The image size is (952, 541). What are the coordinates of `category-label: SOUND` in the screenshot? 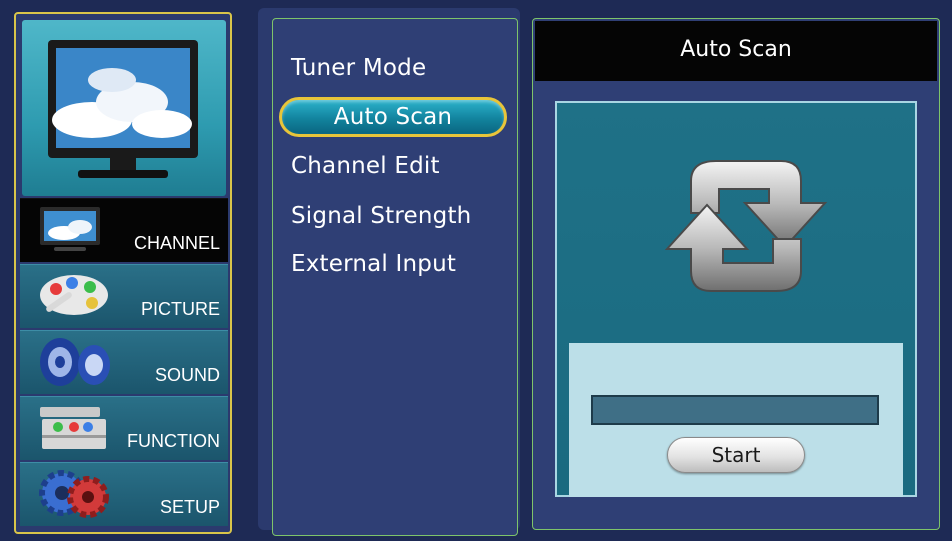 It's located at (187, 375).